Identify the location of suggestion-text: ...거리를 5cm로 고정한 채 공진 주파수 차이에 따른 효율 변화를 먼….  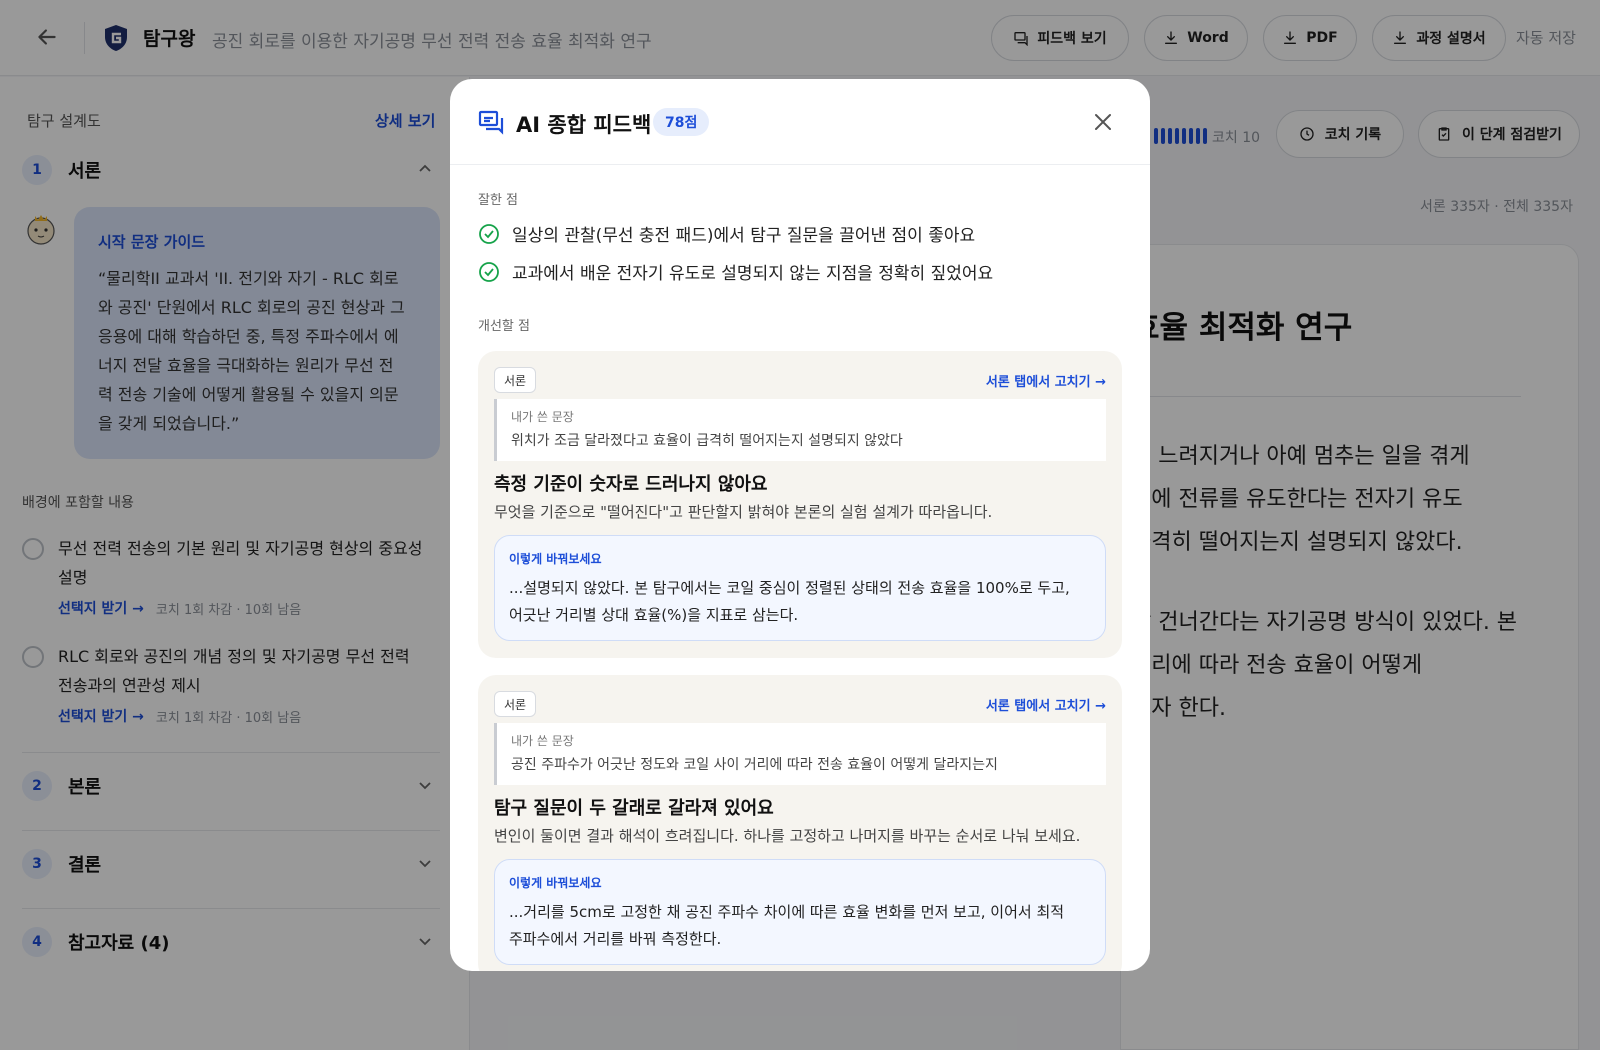
(800, 926).